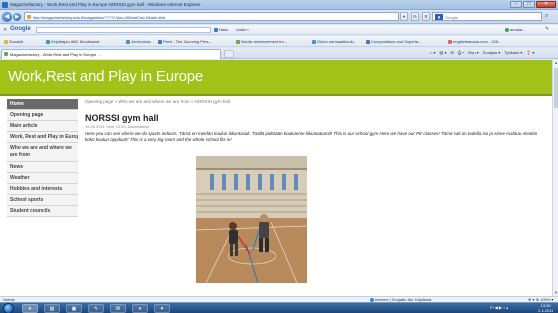 The height and width of the screenshot is (313, 558). Describe the element at coordinates (96, 308) in the screenshot. I see `taskbar-paint-button: ✎` at that location.